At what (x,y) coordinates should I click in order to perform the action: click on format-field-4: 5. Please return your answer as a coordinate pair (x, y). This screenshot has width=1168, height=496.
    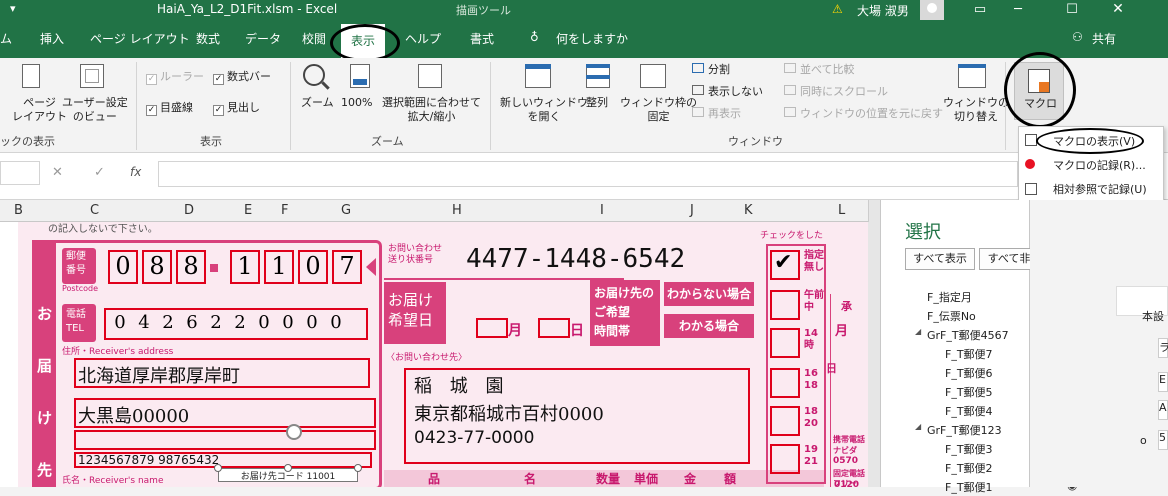
    Looking at the image, I should click on (1163, 440).